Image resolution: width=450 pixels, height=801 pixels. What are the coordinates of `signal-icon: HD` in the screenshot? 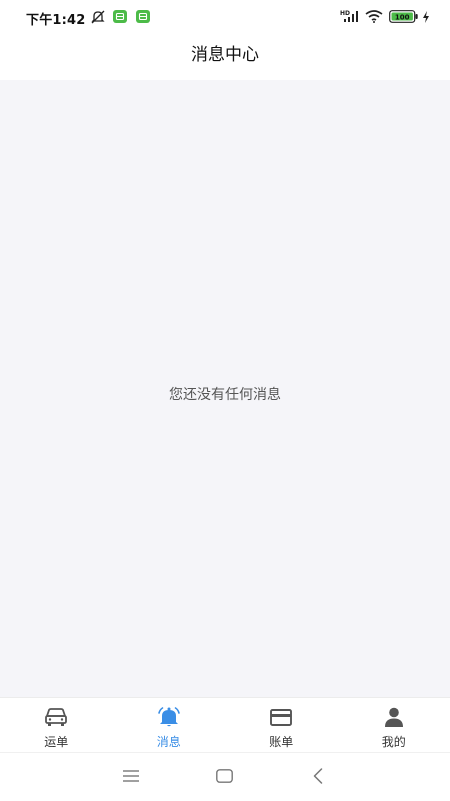 It's located at (350, 16).